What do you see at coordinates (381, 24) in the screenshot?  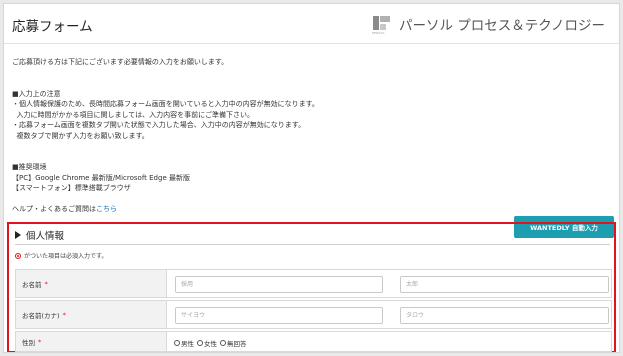 I see `persol-logo-icon: PERSOL` at bounding box center [381, 24].